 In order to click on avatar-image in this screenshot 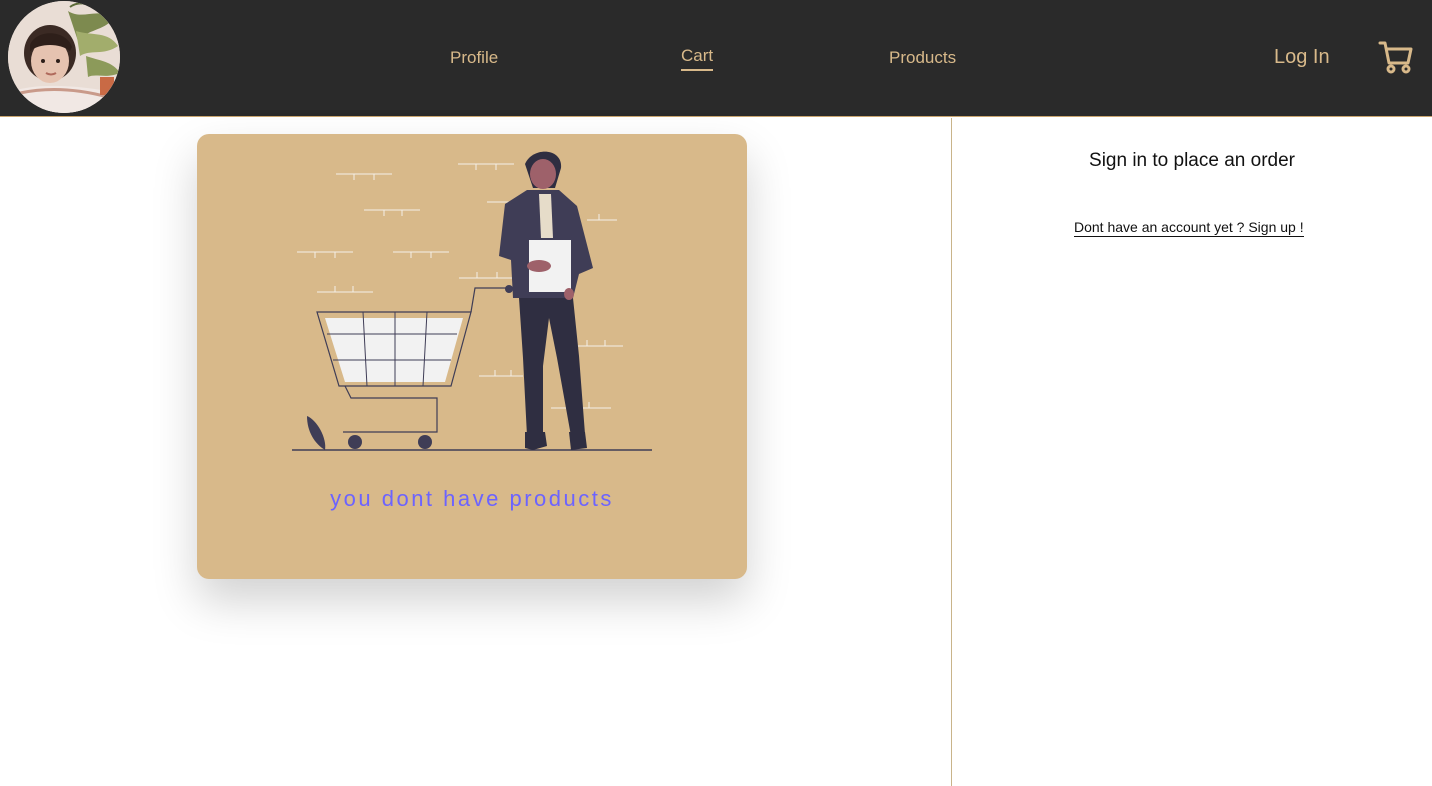, I will do `click(64, 57)`.